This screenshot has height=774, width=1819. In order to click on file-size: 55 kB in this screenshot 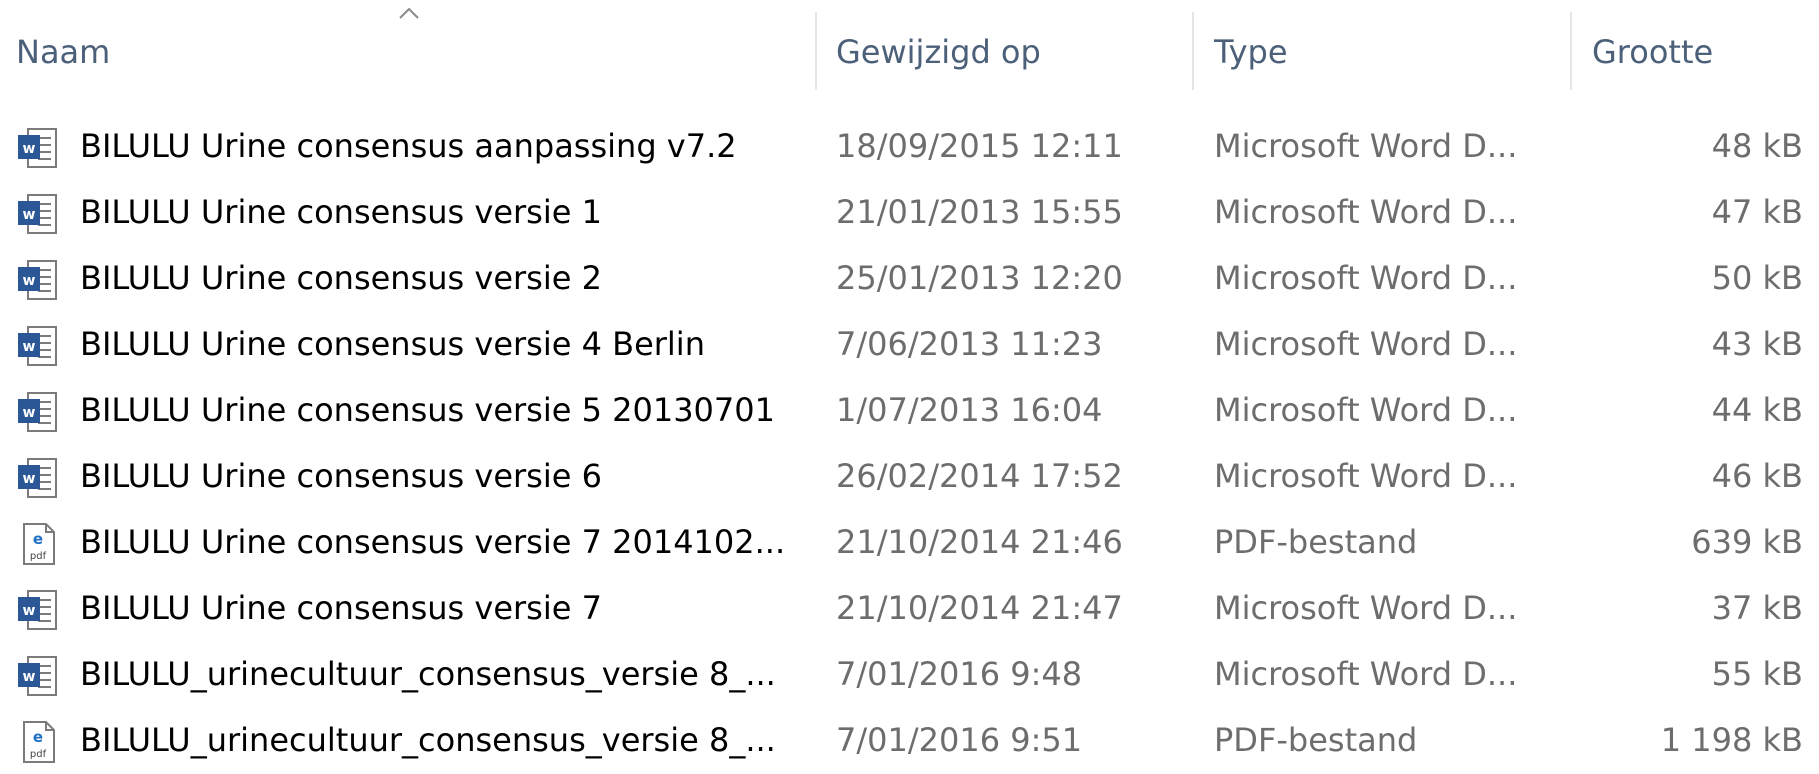, I will do `click(1757, 674)`.